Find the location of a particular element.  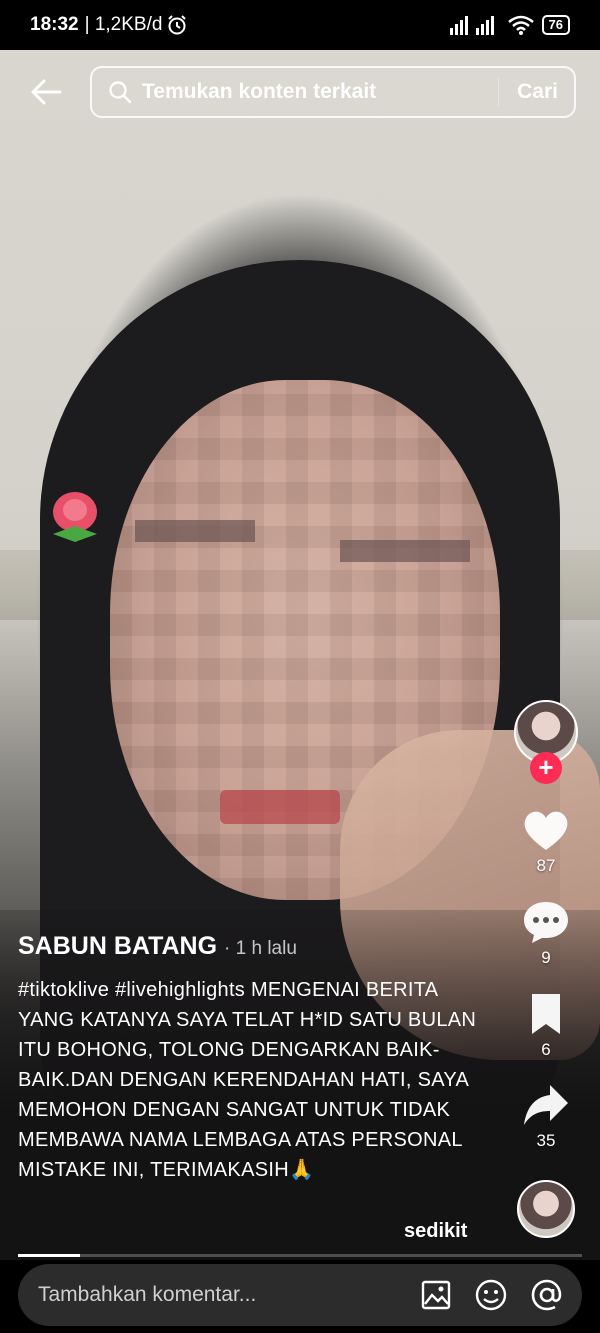

follow-button: + is located at coordinates (546, 768).